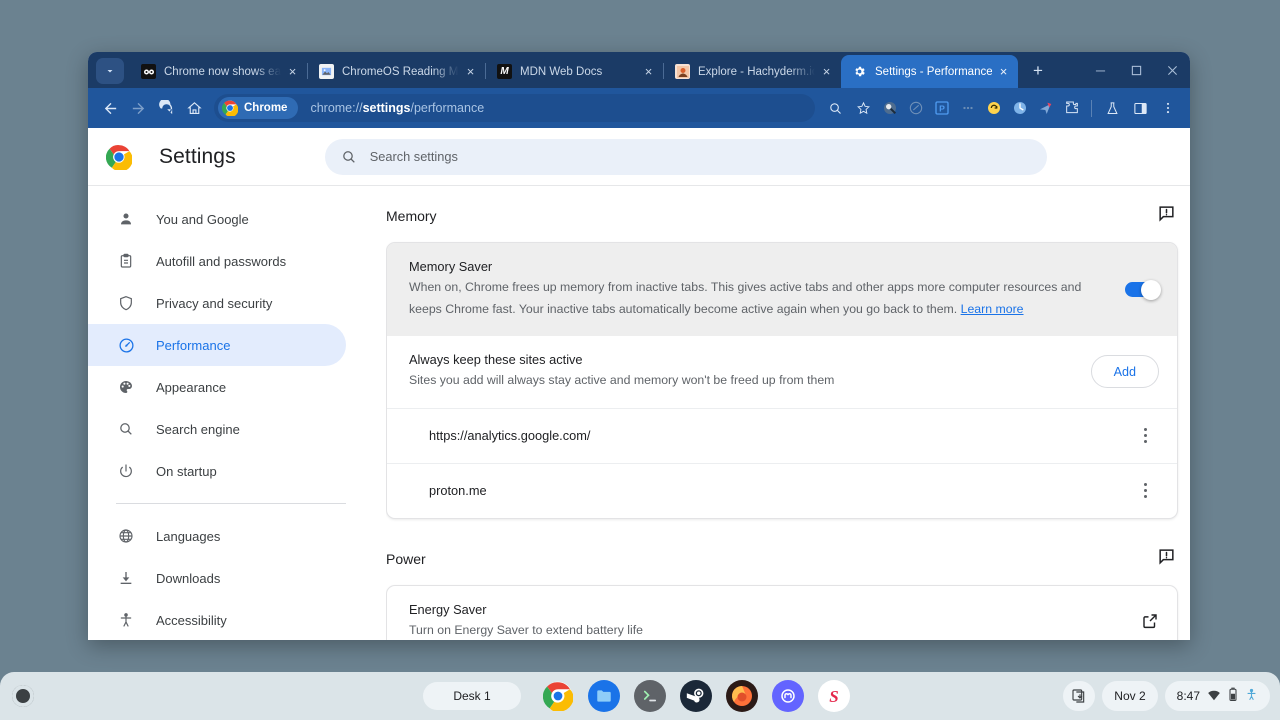 The image size is (1280, 720). What do you see at coordinates (1079, 696) in the screenshot?
I see `screen-capture-button` at bounding box center [1079, 696].